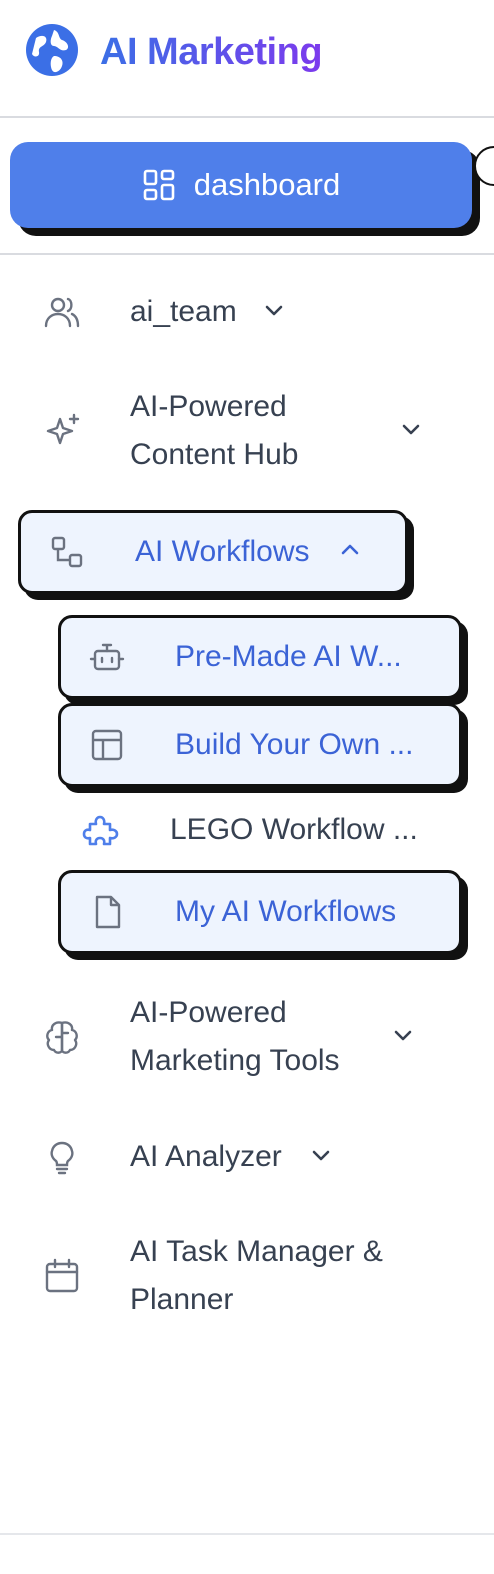  I want to click on marketing-tools-label: AI-Powered Marketing Tools, so click(235, 1037).